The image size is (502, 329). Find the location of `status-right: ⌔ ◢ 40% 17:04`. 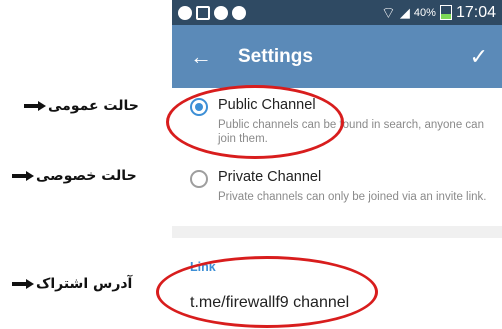

status-right: ⌔ ◢ 40% 17:04 is located at coordinates (438, 13).